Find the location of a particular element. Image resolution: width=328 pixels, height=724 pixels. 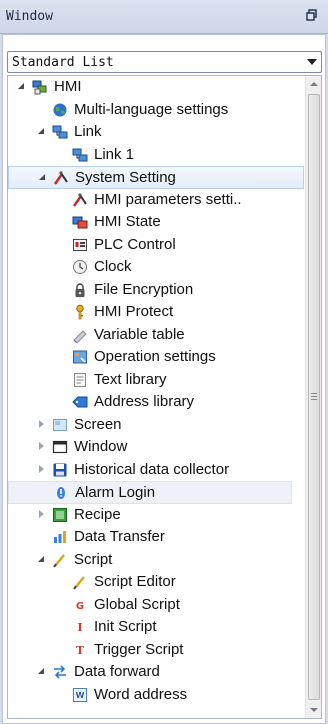

dropdown-value: Standard List is located at coordinates (63, 62).